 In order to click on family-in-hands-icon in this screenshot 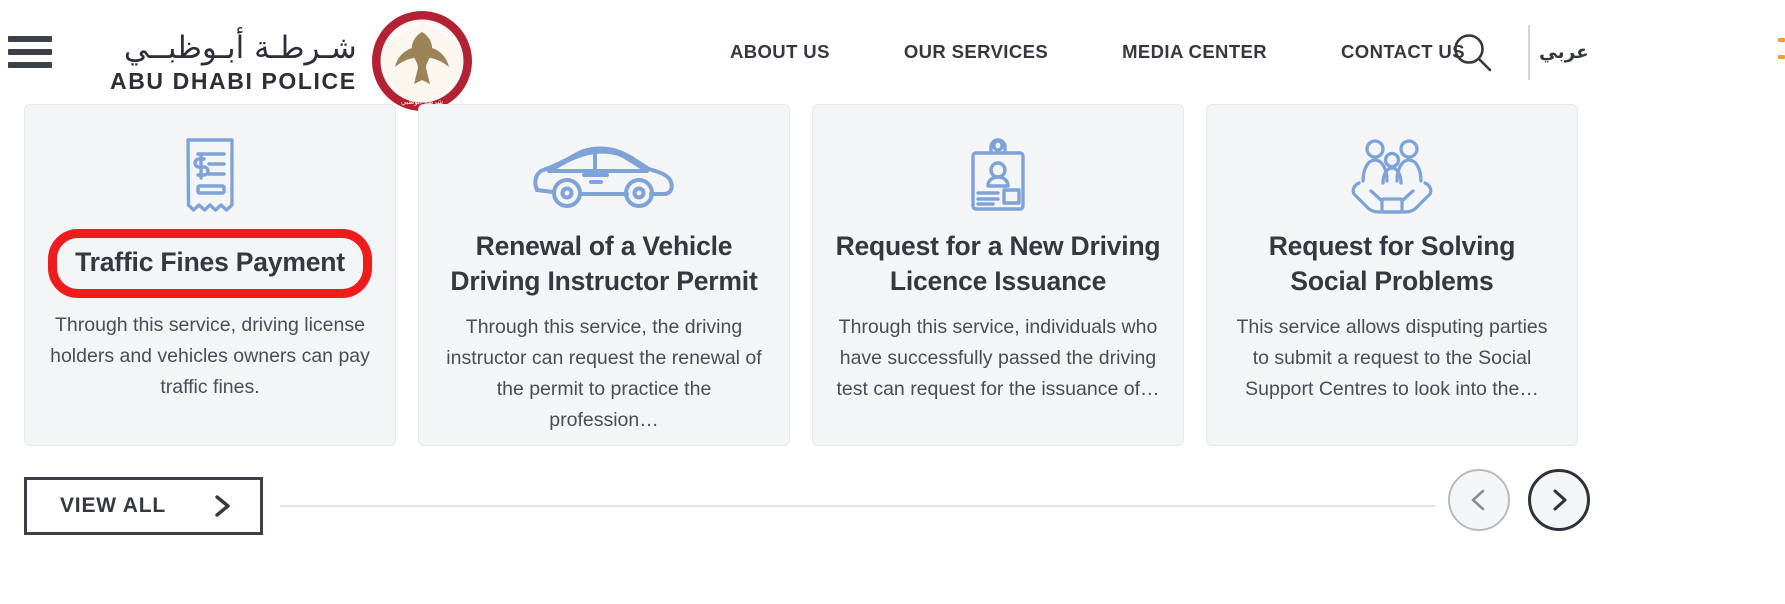, I will do `click(1392, 176)`.